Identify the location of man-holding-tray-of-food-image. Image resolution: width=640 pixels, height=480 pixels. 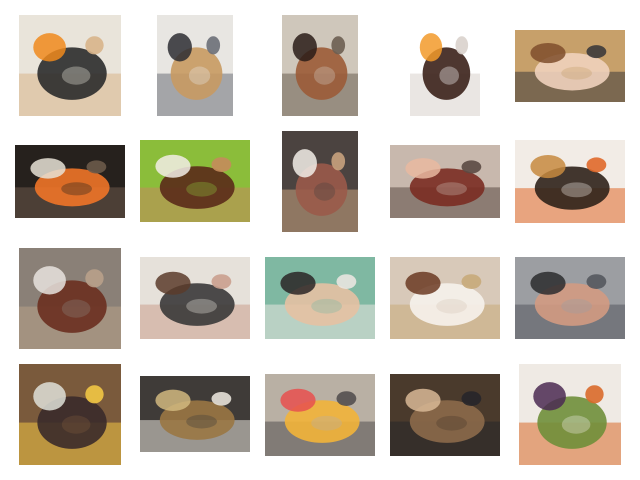
(195, 65).